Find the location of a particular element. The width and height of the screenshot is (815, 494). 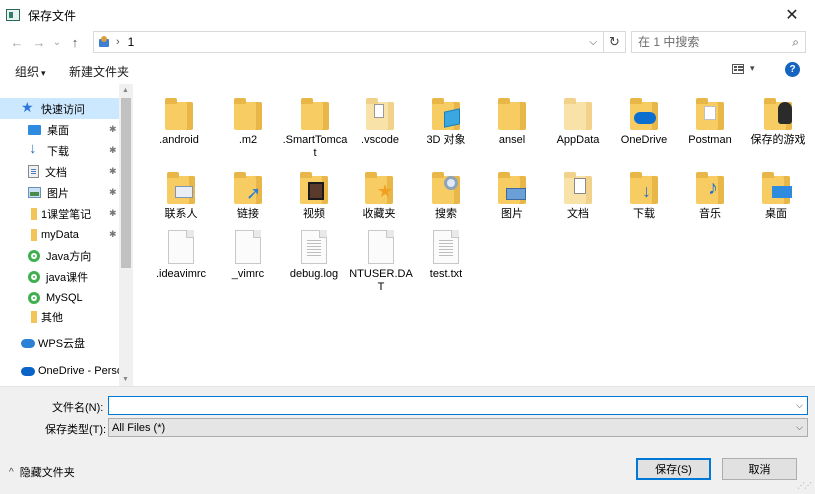

sidebar-item-java-direction: Java方向 is located at coordinates (45, 255).